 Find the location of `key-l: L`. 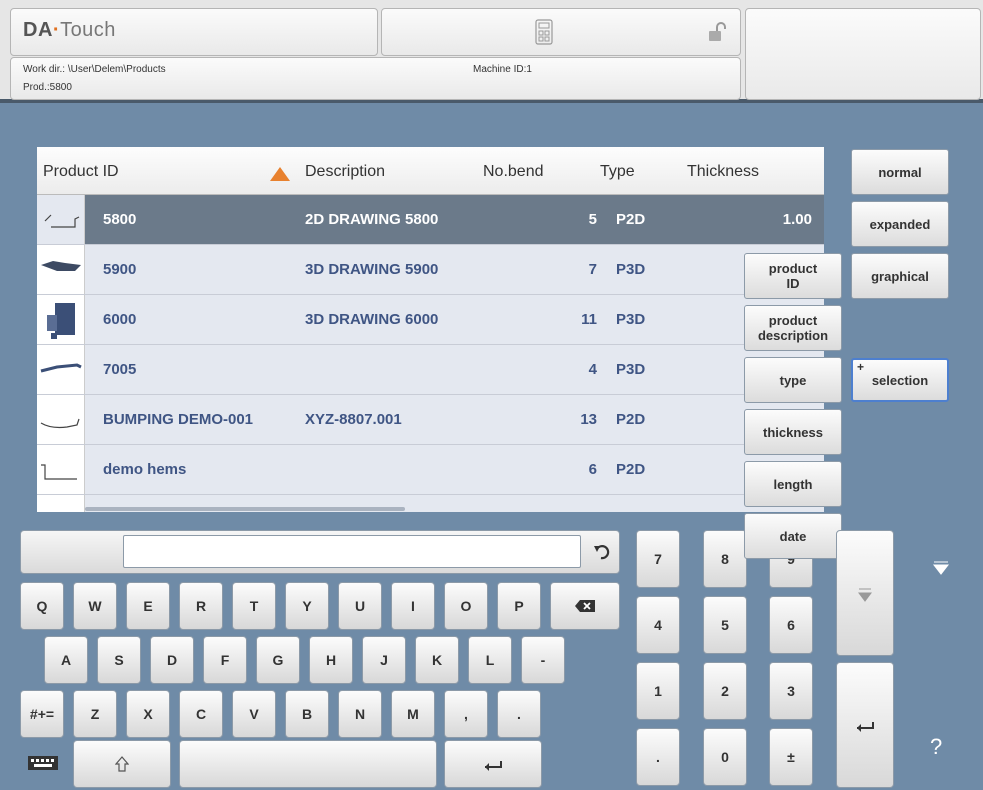

key-l: L is located at coordinates (490, 660).